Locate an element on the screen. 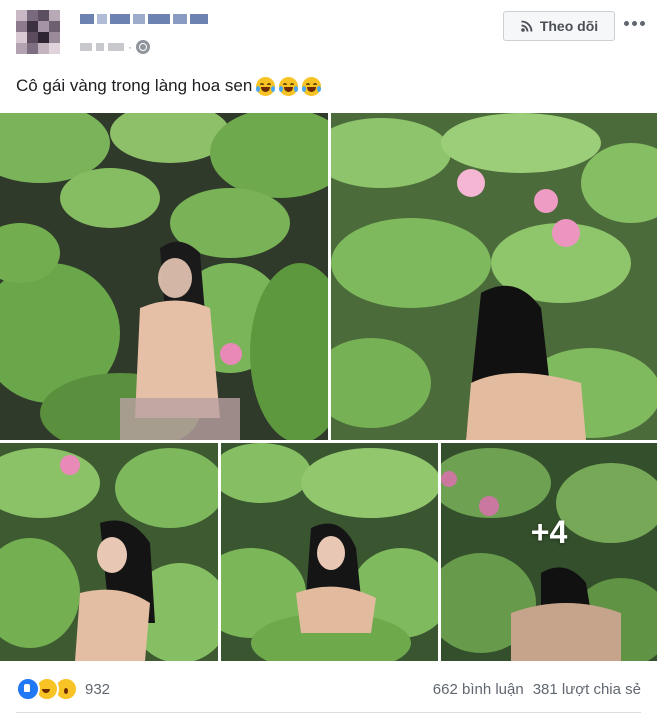 The width and height of the screenshot is (657, 720). post-caption: Cô gái vàng trong làng hoa sen is located at coordinates (169, 86).